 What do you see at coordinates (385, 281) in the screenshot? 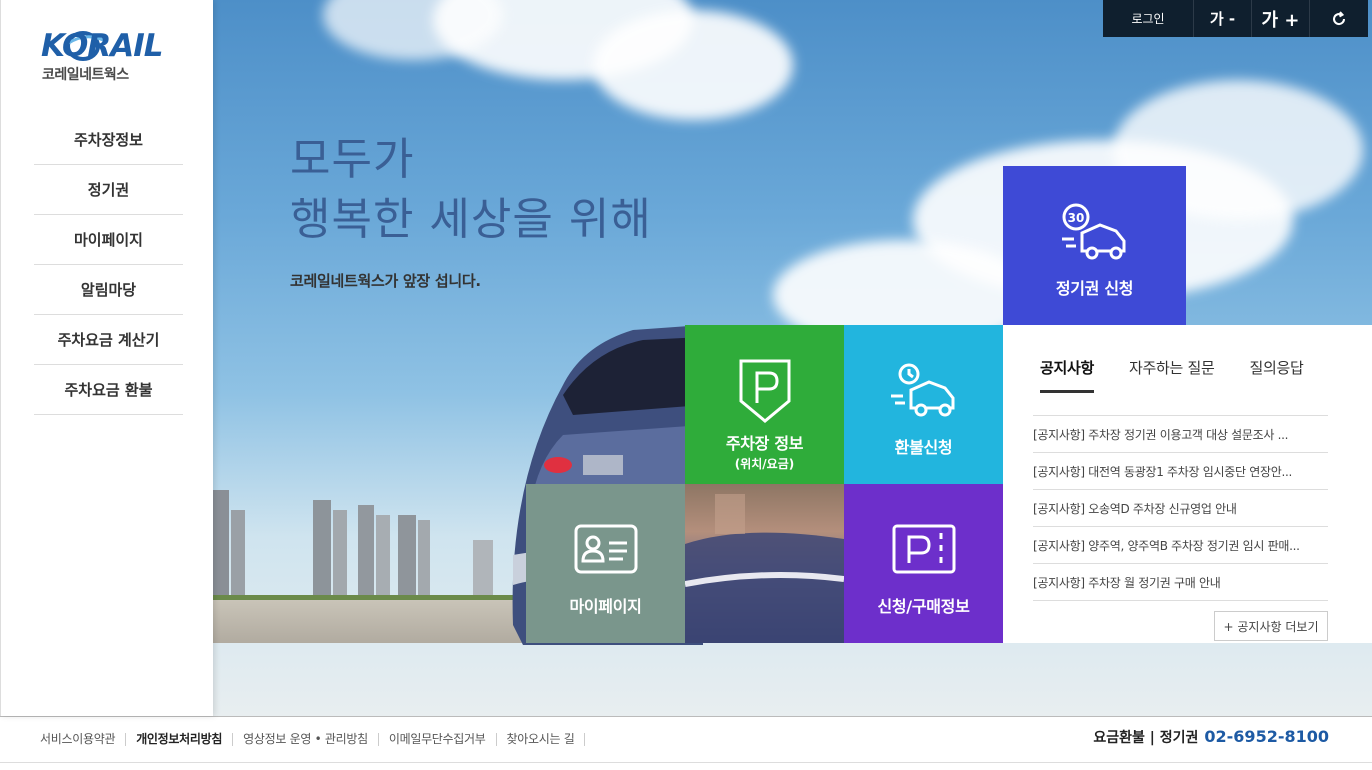
I see `hero-subtitle: 코레일네트웍스가 앞장 섭니다.` at bounding box center [385, 281].